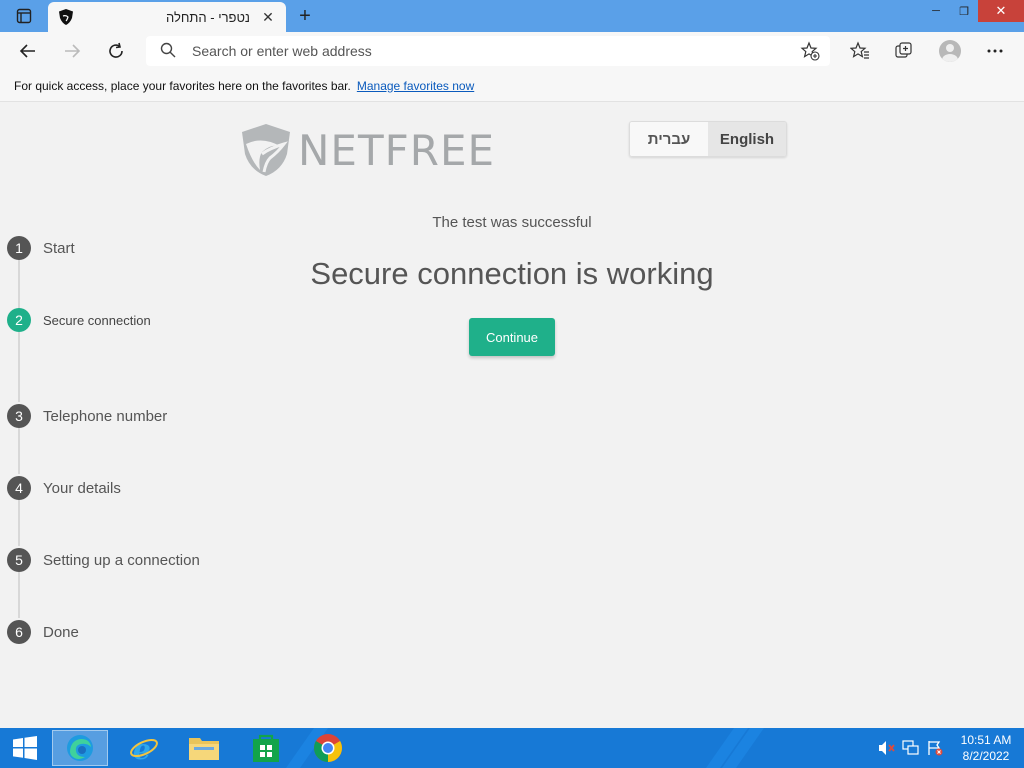  I want to click on step-your-details: 4 Your details, so click(64, 488).